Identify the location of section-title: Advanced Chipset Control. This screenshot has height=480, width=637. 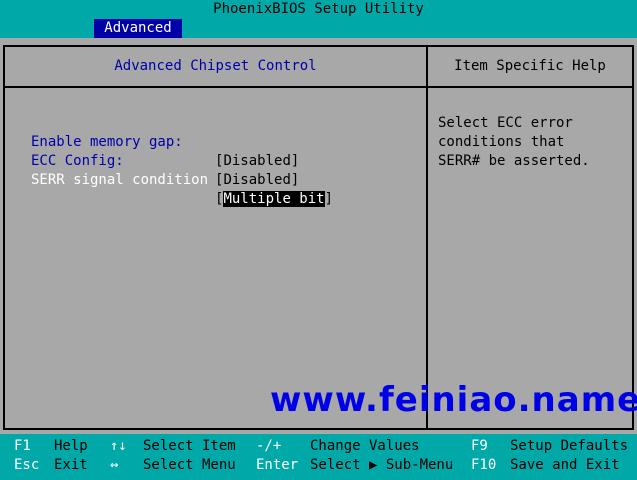
(215, 66).